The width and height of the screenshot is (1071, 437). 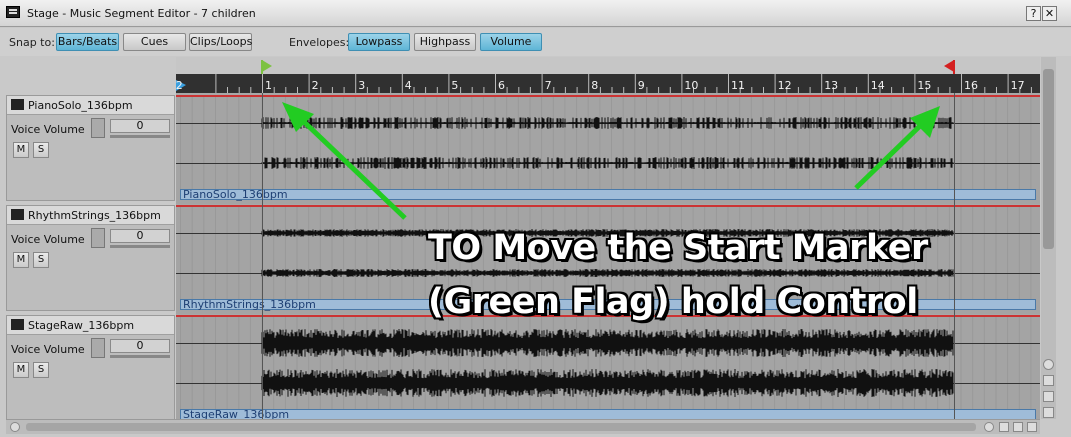 I want to click on annotation-arrow-left-shaft, so click(x=352, y=168).